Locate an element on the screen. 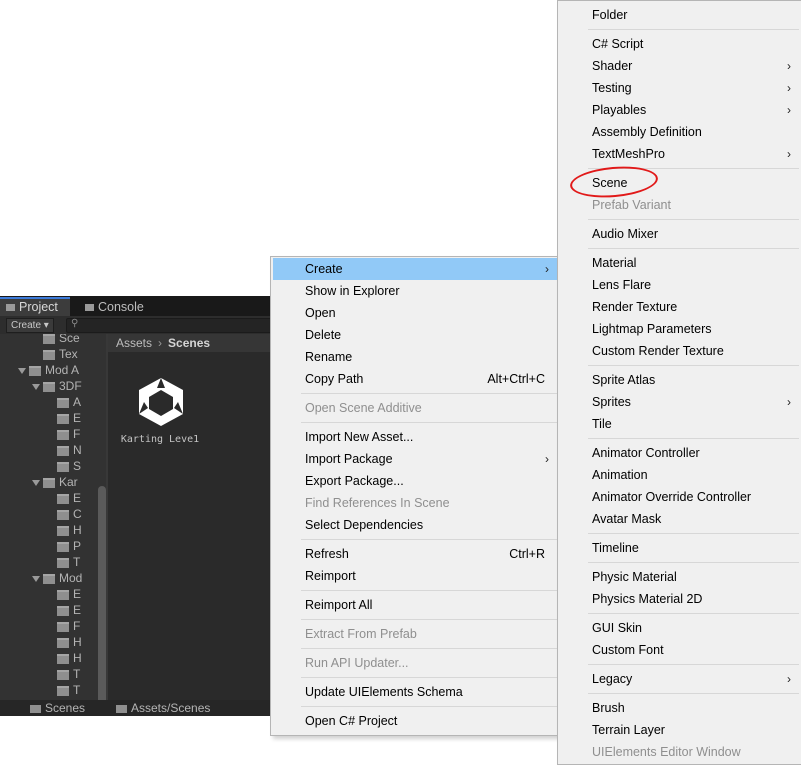  menu-item-animator-controller: Animator Controller is located at coordinates (679, 453).